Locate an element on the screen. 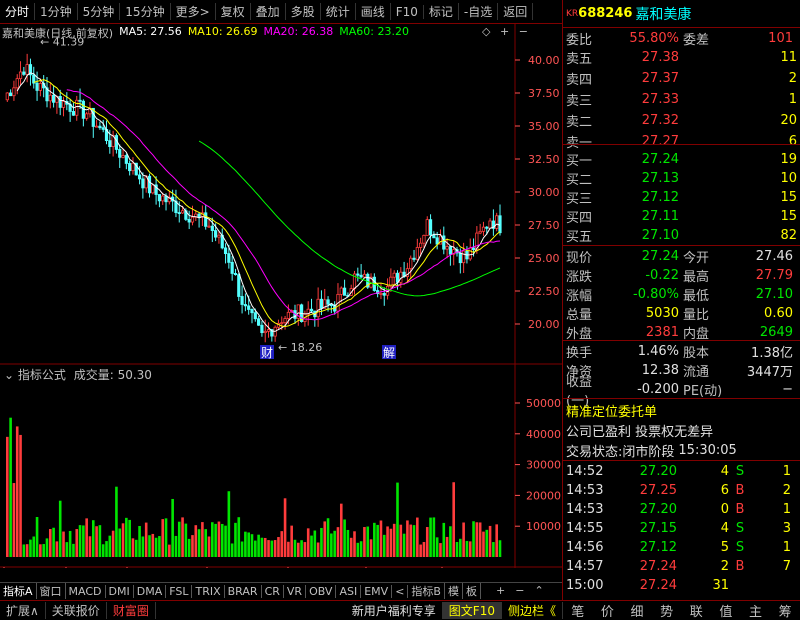  toolbar-item-8: 统计 is located at coordinates (338, 11).